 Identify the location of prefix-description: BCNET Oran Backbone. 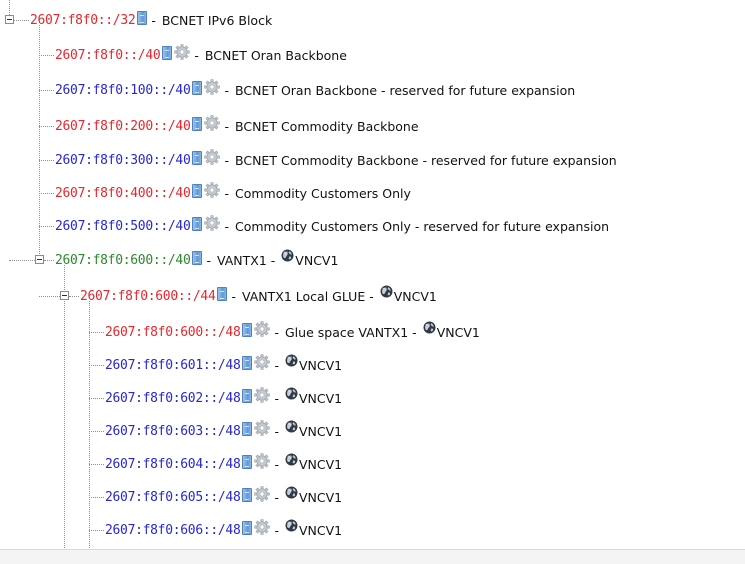
(275, 55).